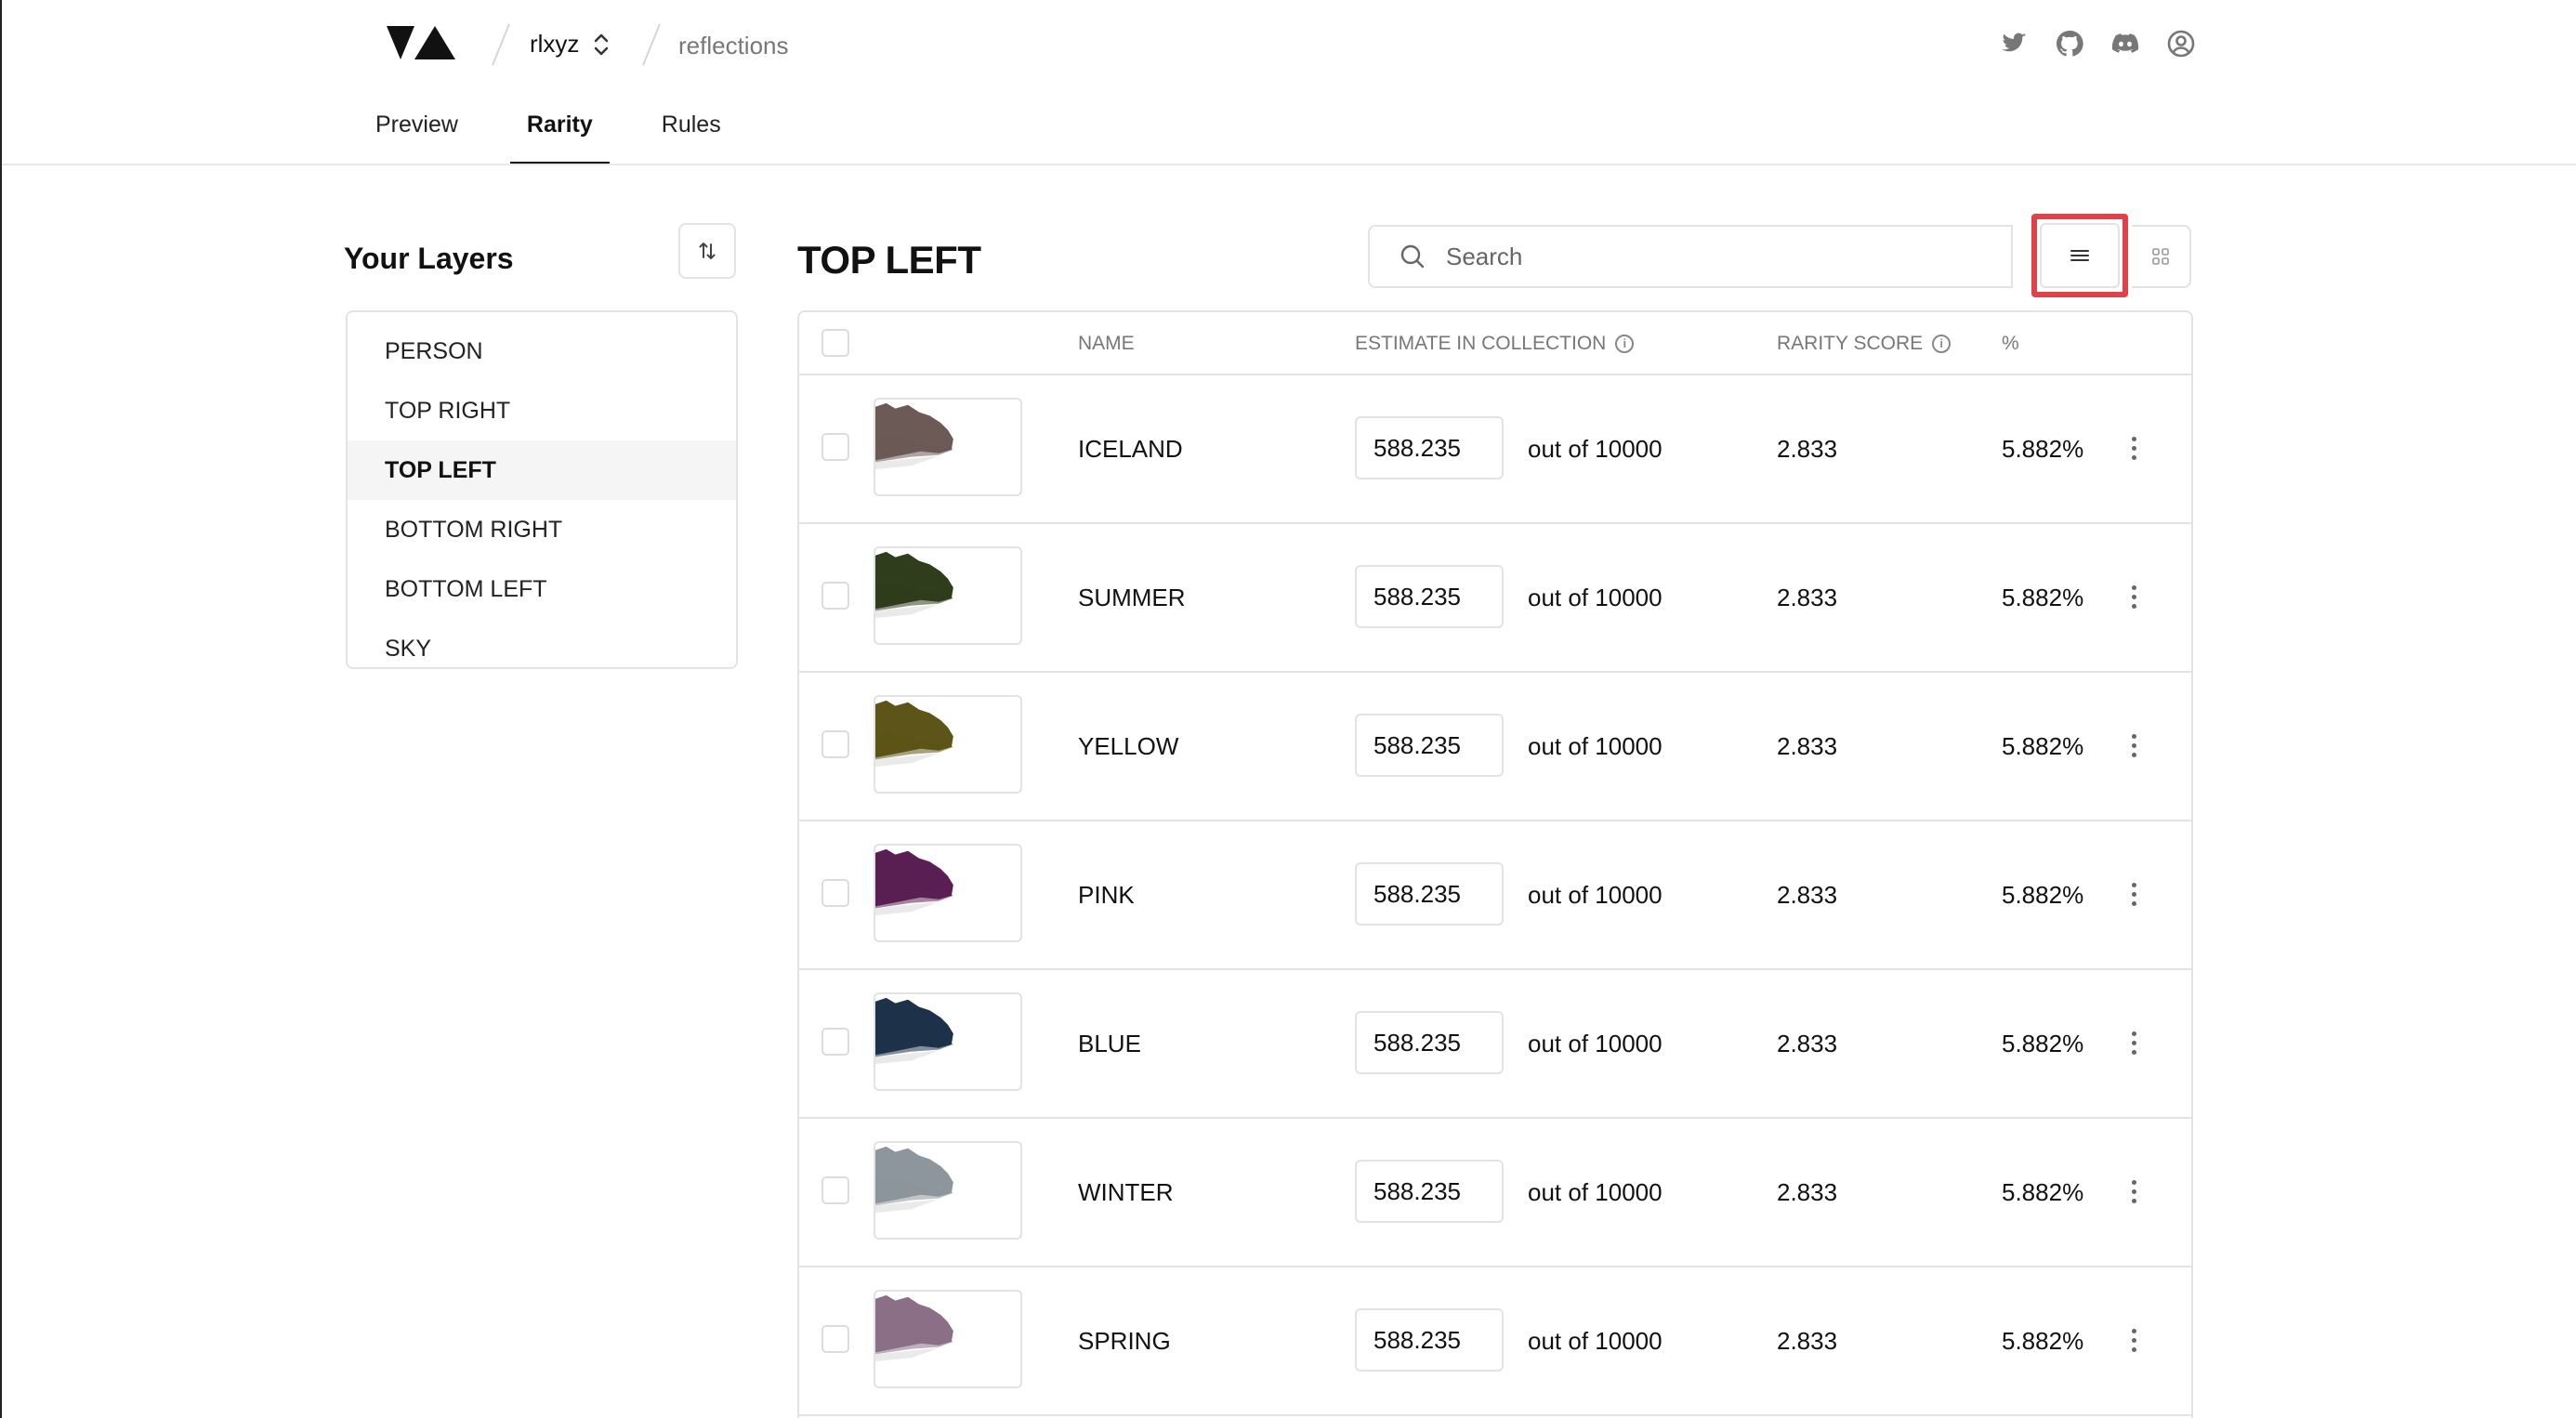 The image size is (2576, 1418). I want to click on search-box, so click(1690, 256).